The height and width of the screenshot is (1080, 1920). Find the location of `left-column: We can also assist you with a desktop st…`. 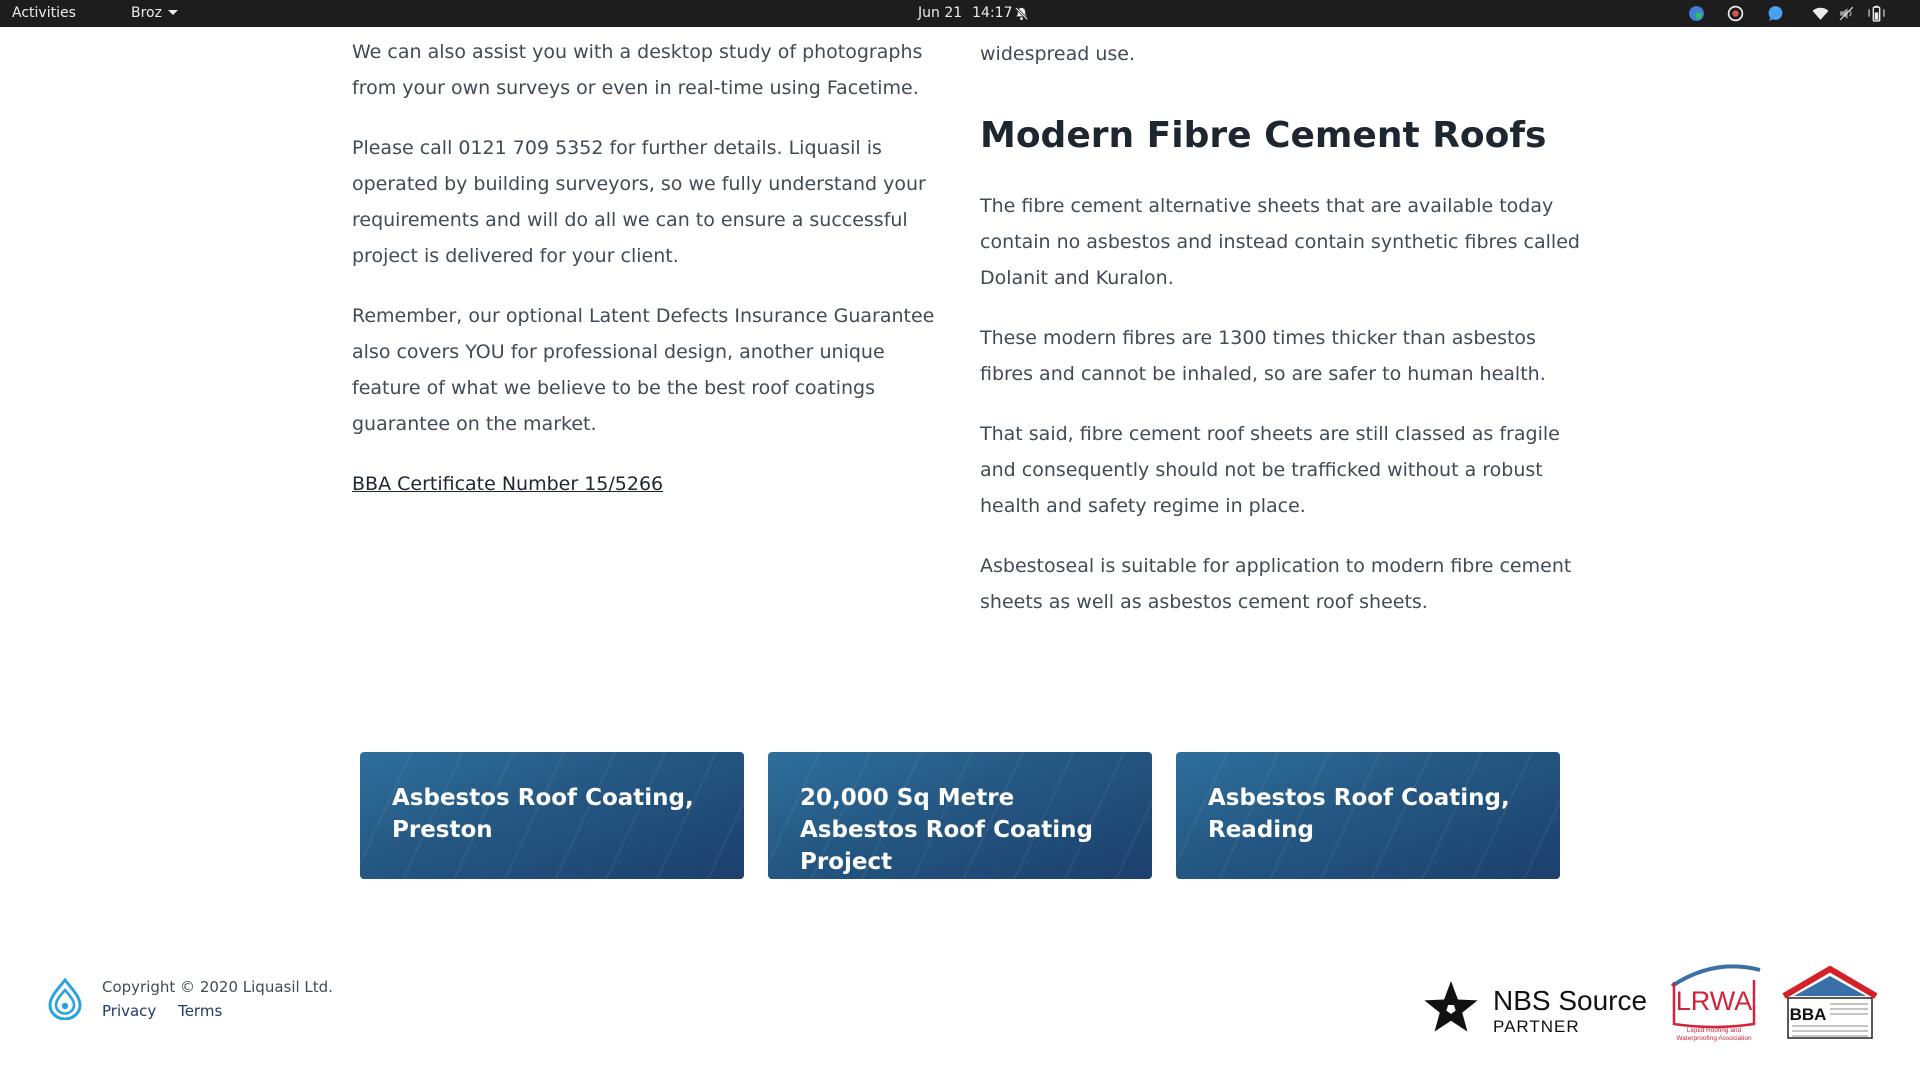

left-column: We can also assist you with a desktop st… is located at coordinates (649, 280).